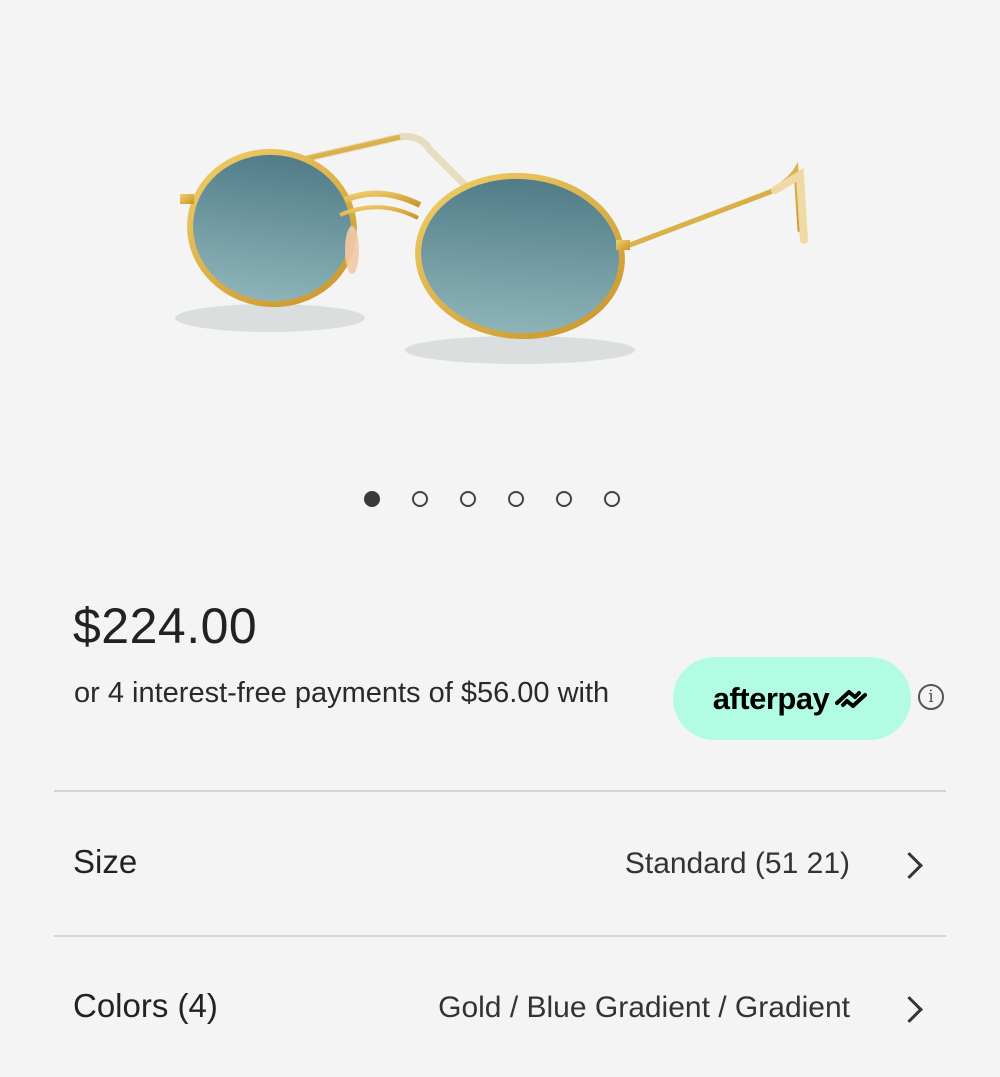 Image resolution: width=1000 pixels, height=1077 pixels. What do you see at coordinates (492, 499) in the screenshot?
I see `gallery-pagination` at bounding box center [492, 499].